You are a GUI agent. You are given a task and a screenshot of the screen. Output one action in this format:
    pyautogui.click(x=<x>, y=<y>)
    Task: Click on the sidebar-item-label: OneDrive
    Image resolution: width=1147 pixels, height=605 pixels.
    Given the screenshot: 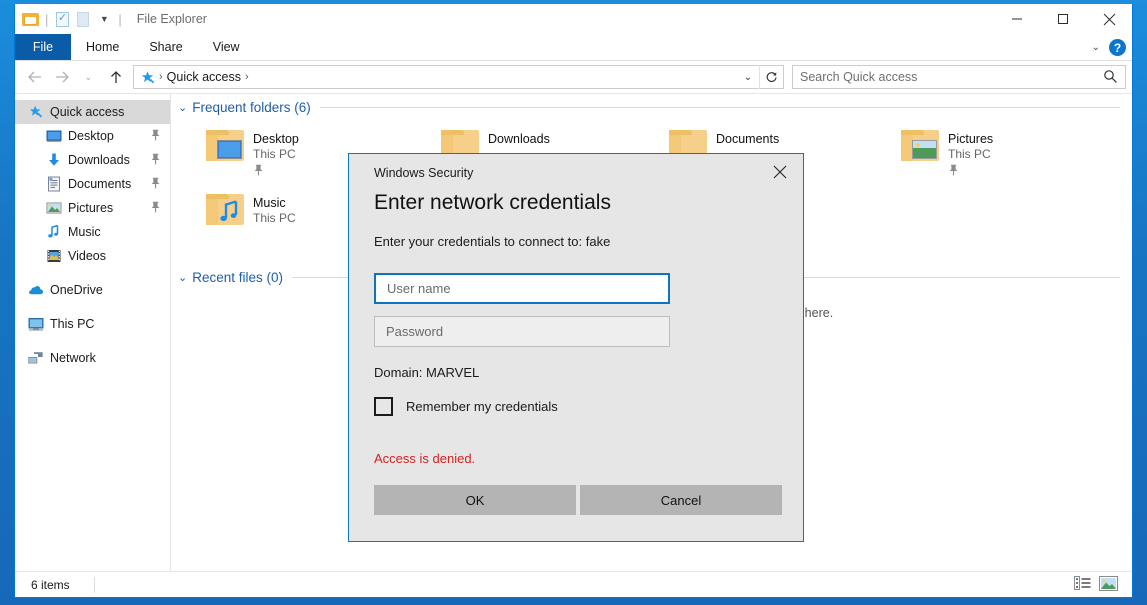 What is the action you would take?
    pyautogui.click(x=76, y=290)
    